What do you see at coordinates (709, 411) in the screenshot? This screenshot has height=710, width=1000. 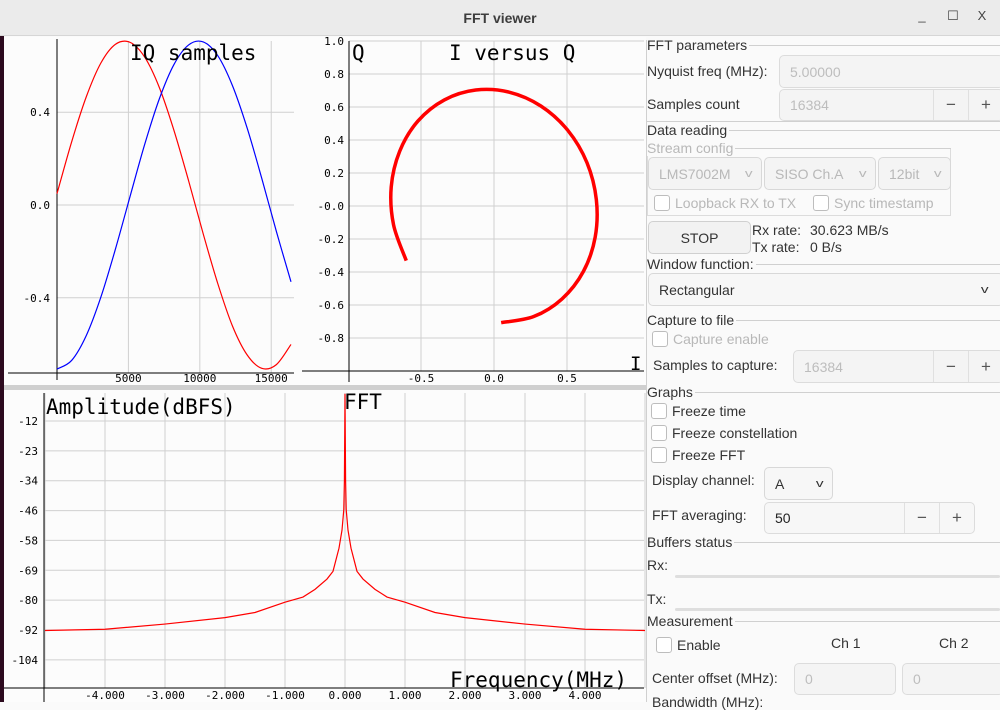 I see `freeze-time-label: Freeze time` at bounding box center [709, 411].